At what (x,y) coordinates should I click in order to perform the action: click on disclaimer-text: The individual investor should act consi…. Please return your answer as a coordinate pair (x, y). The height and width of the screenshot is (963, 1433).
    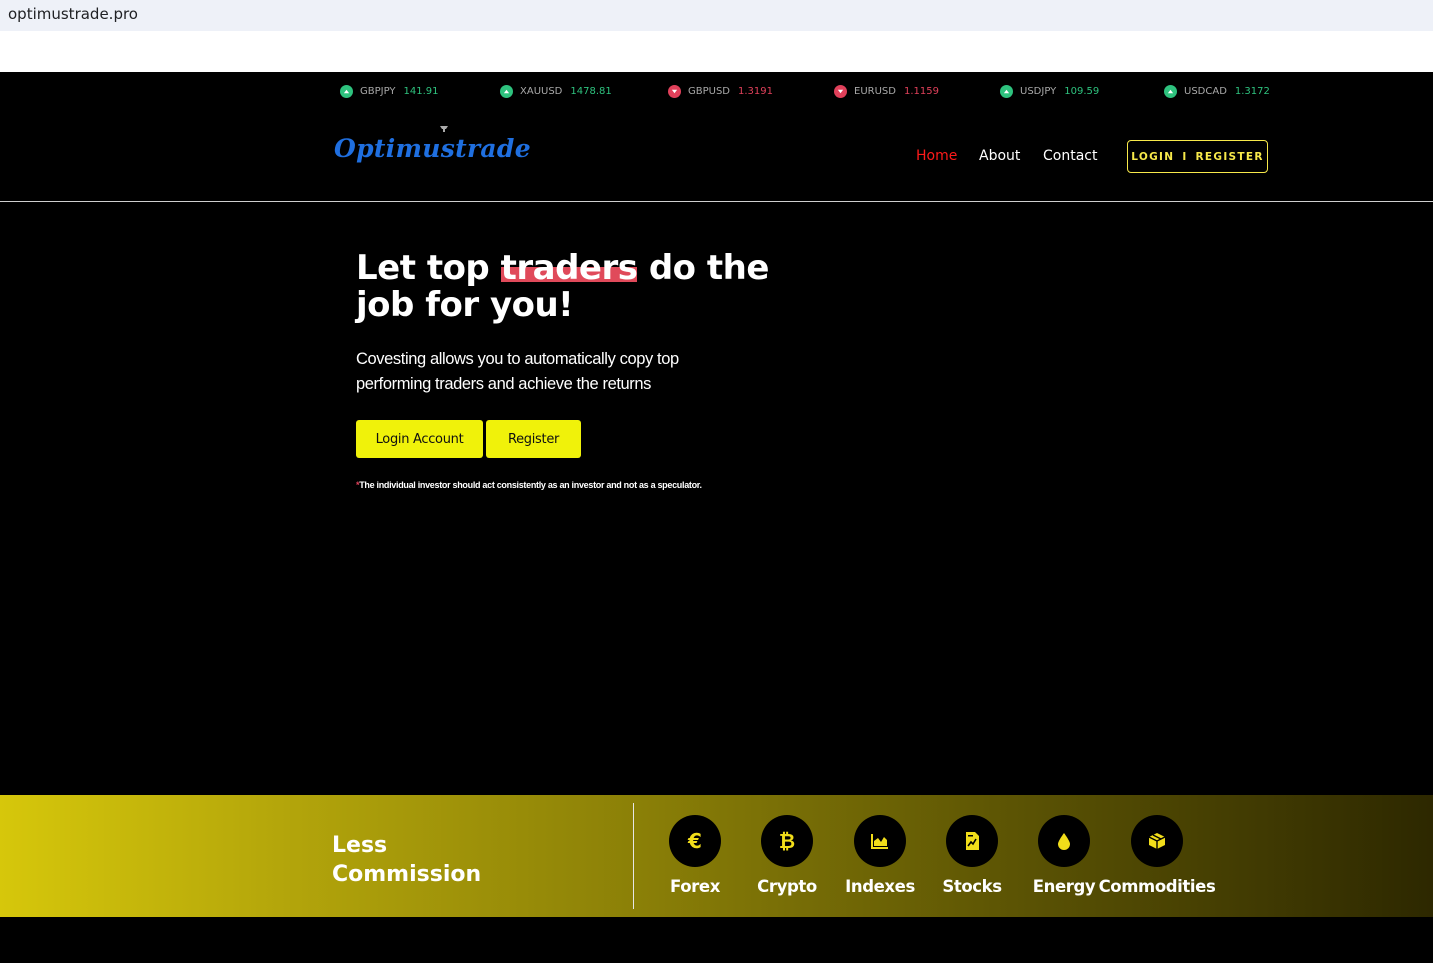
    Looking at the image, I should click on (530, 485).